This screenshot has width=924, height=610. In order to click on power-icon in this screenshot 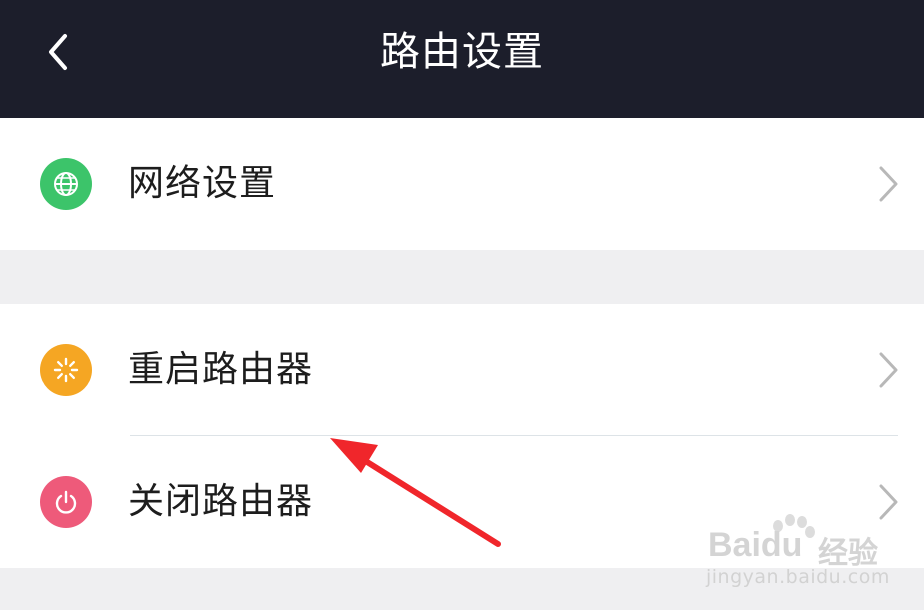, I will do `click(66, 502)`.